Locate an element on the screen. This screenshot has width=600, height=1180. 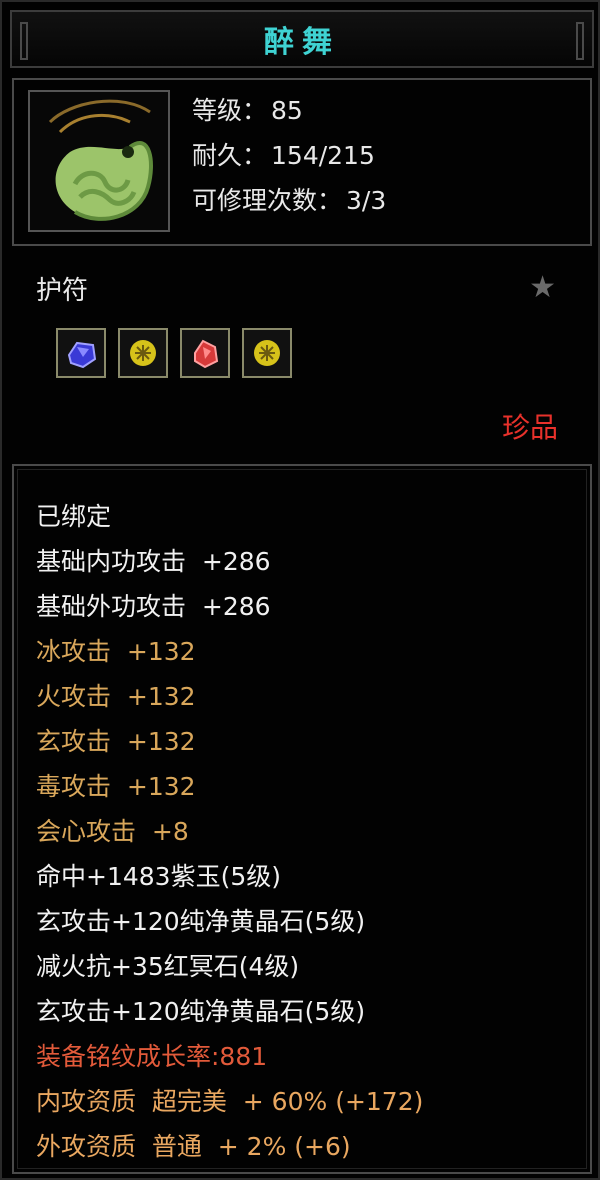
item-name: 醉舞 is located at coordinates (302, 42).